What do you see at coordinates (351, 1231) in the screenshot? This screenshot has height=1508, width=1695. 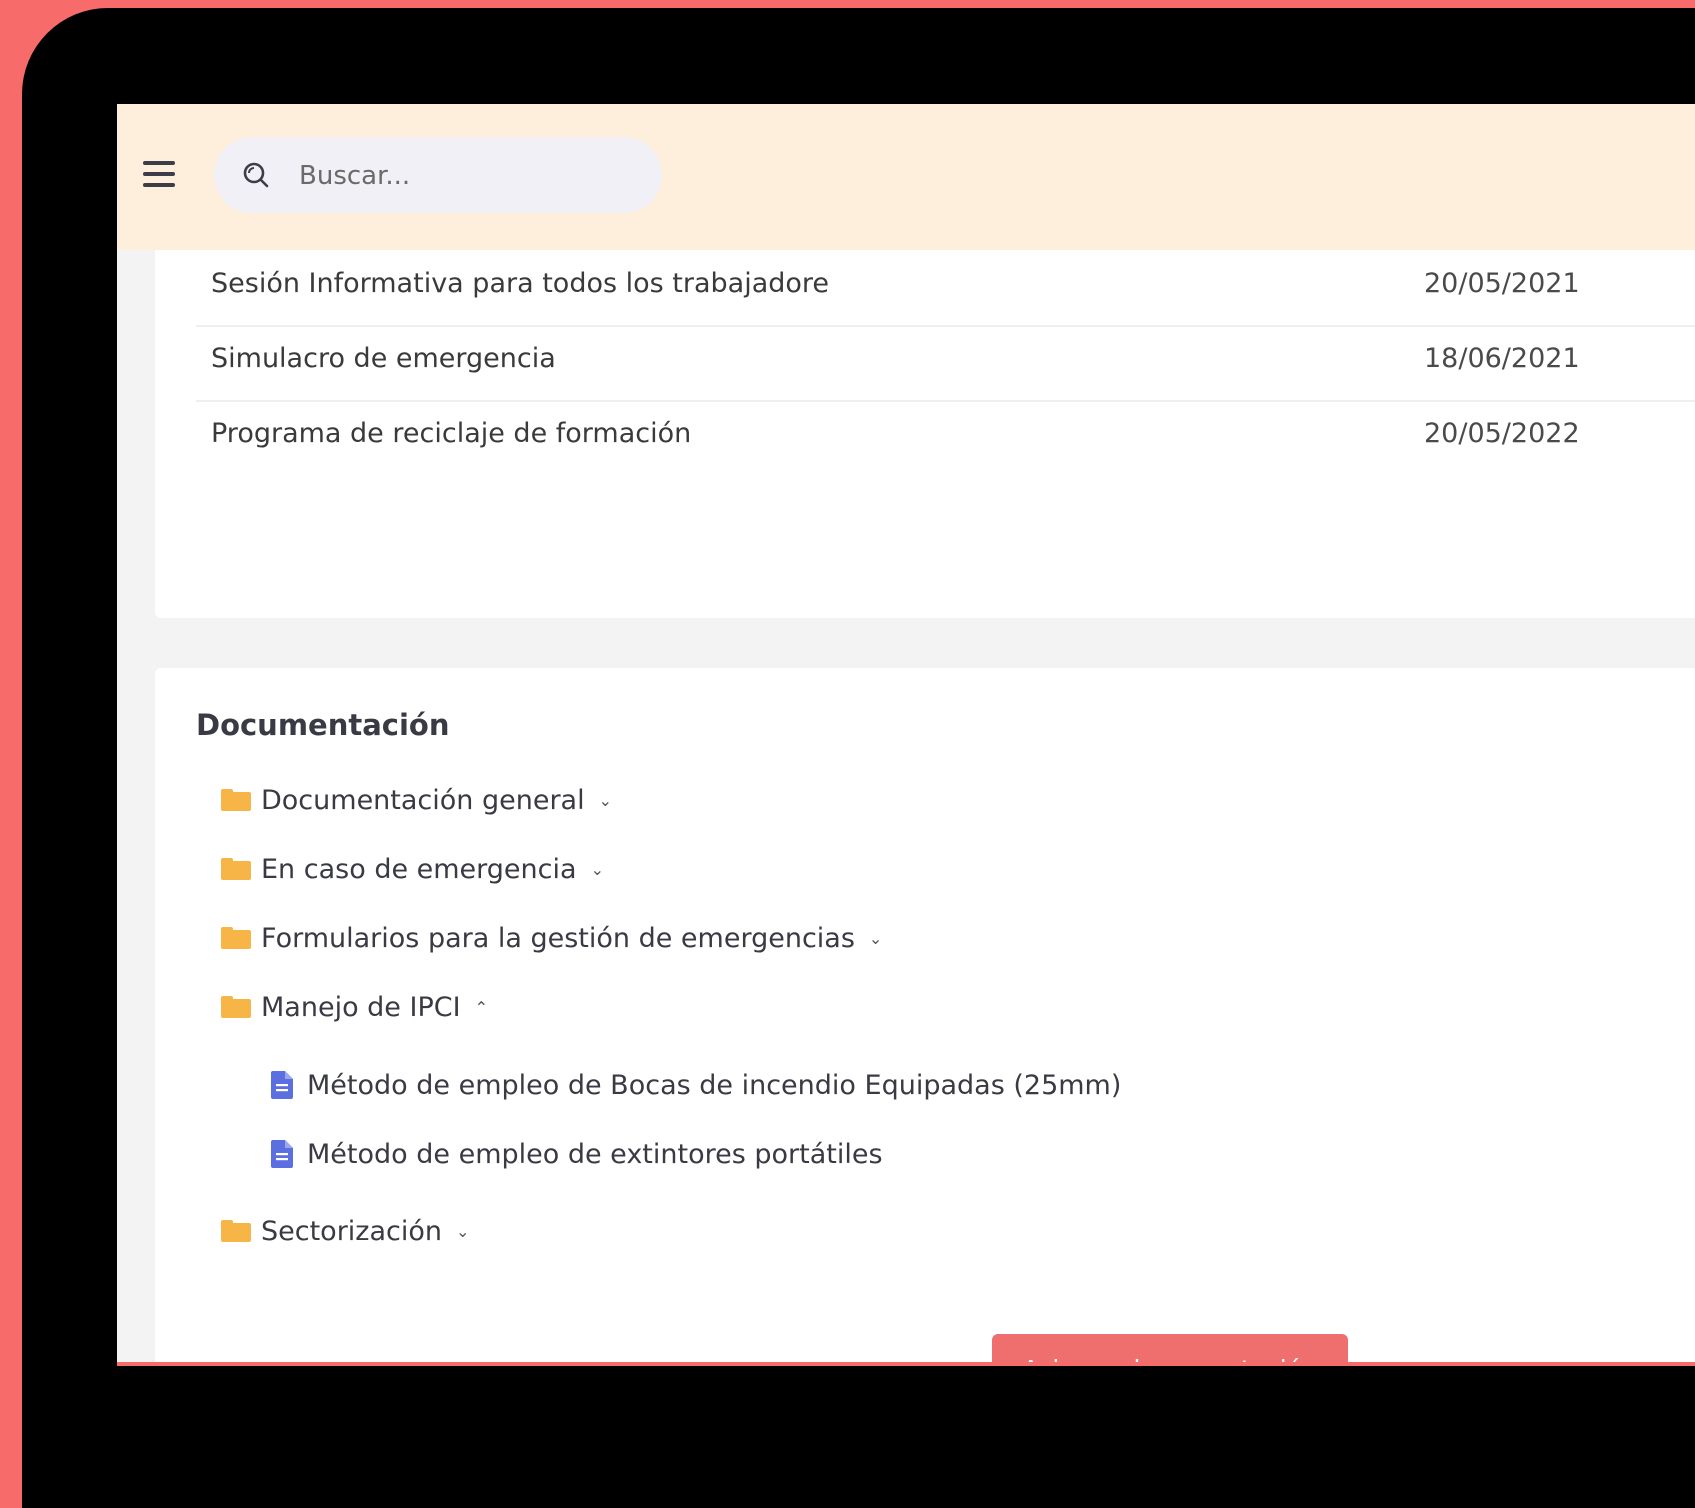 I see `folder-label: Sectorización` at bounding box center [351, 1231].